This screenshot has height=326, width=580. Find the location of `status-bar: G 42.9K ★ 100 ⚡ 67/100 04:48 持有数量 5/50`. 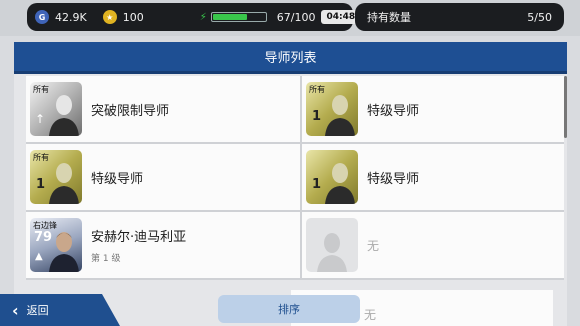

status-bar: G 42.9K ★ 100 ⚡ 67/100 04:48 持有数量 5/50 is located at coordinates (290, 18).